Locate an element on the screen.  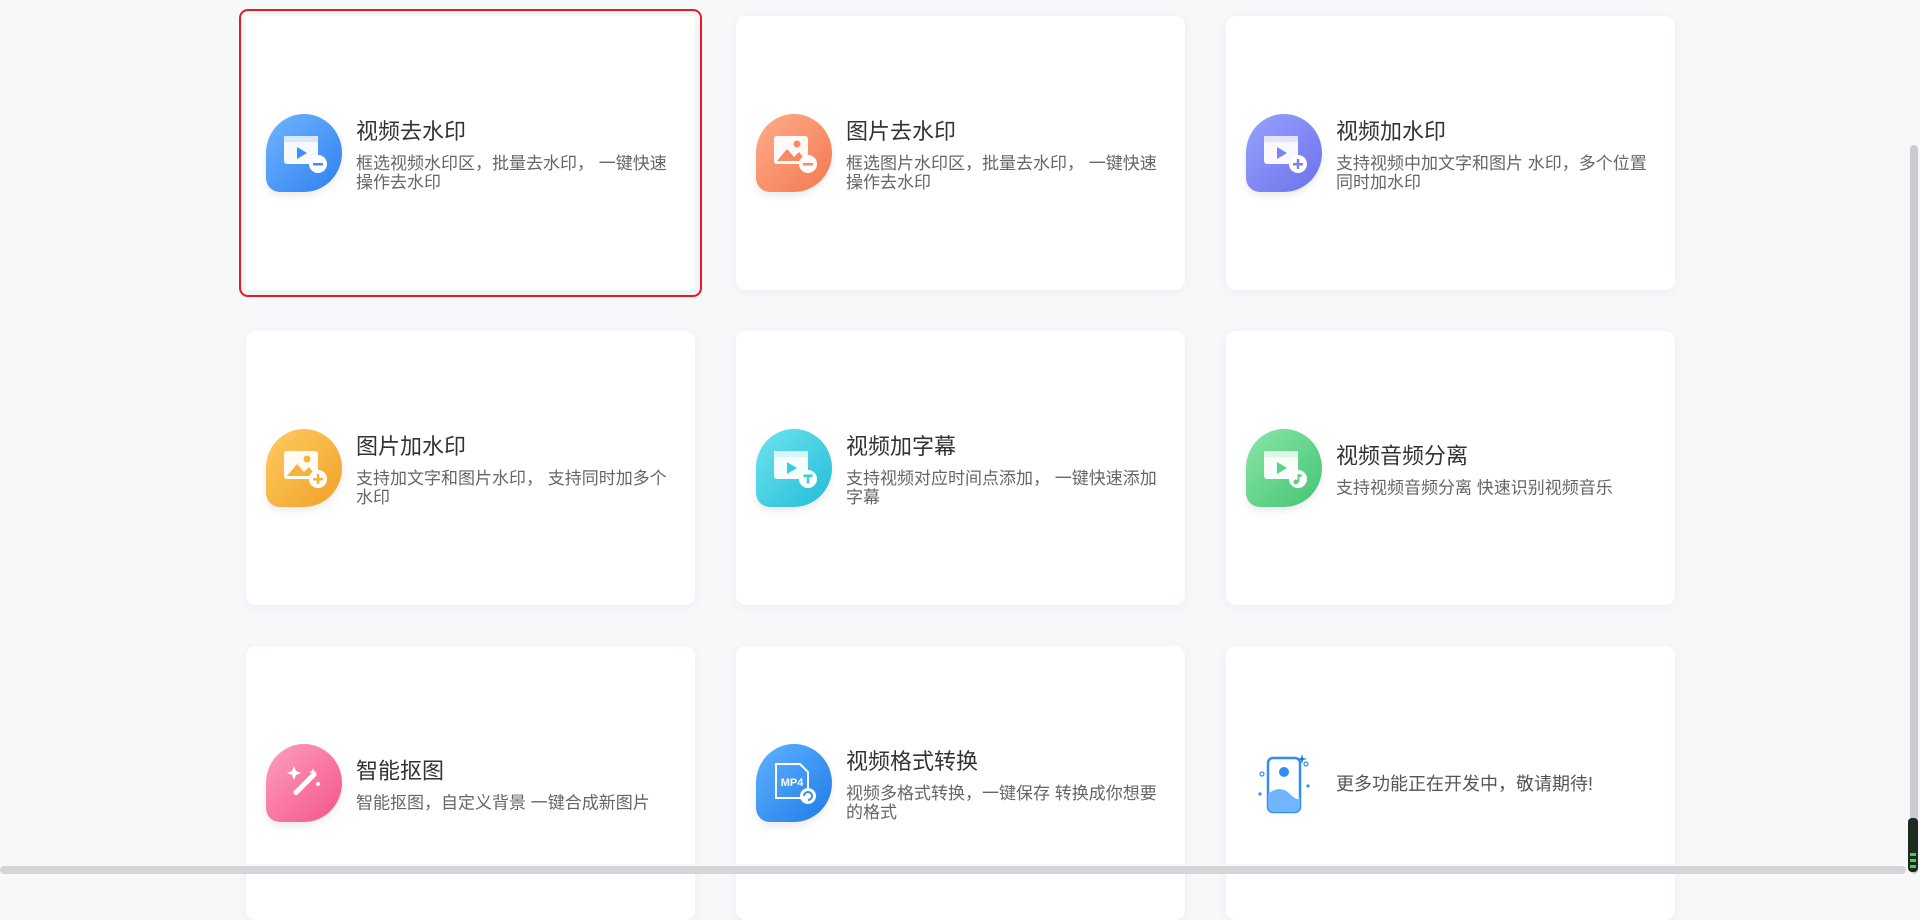
vertical-scrollbar-thumb is located at coordinates (1914, 509).